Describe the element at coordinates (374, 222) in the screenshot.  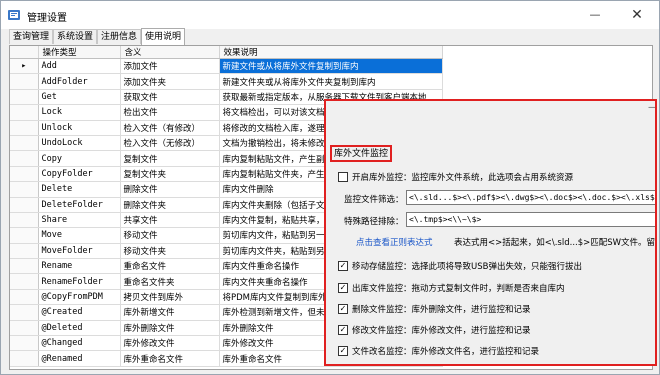
I see `exclude-label: 特殊路径排除：` at that location.